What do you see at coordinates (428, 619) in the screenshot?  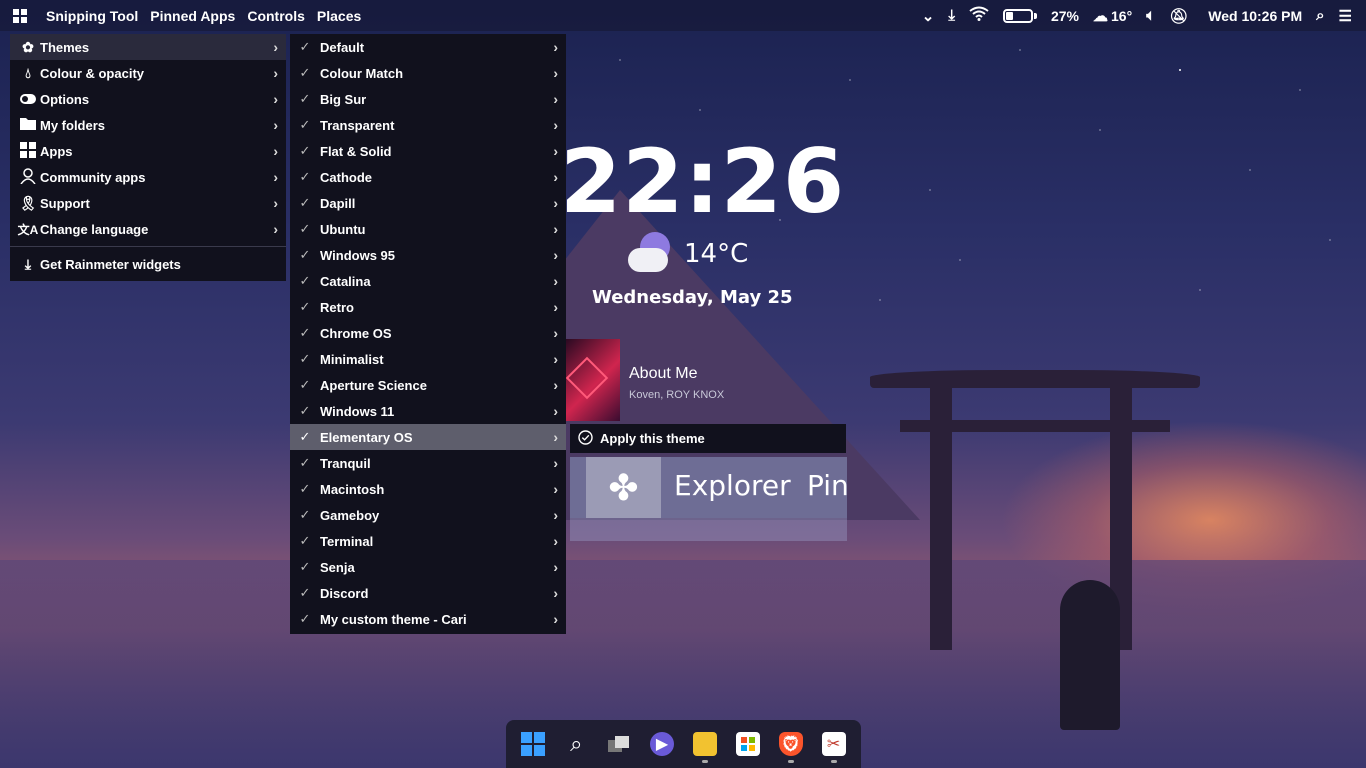 I see `theme-item: ✓ My custom theme - Cari ›` at bounding box center [428, 619].